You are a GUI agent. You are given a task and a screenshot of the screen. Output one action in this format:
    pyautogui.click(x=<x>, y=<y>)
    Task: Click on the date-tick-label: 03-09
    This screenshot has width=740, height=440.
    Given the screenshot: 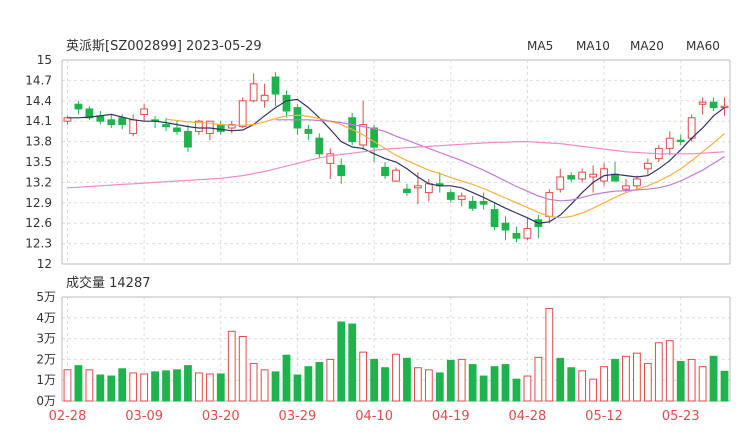 What is the action you would take?
    pyautogui.click(x=144, y=416)
    